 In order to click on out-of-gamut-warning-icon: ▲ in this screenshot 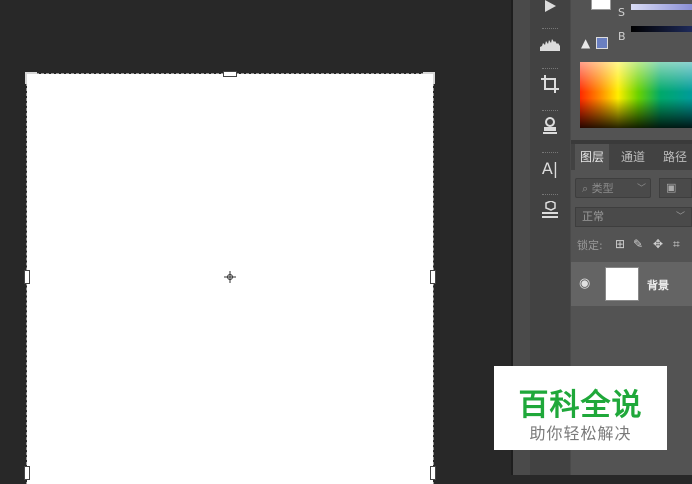, I will do `click(585, 43)`.